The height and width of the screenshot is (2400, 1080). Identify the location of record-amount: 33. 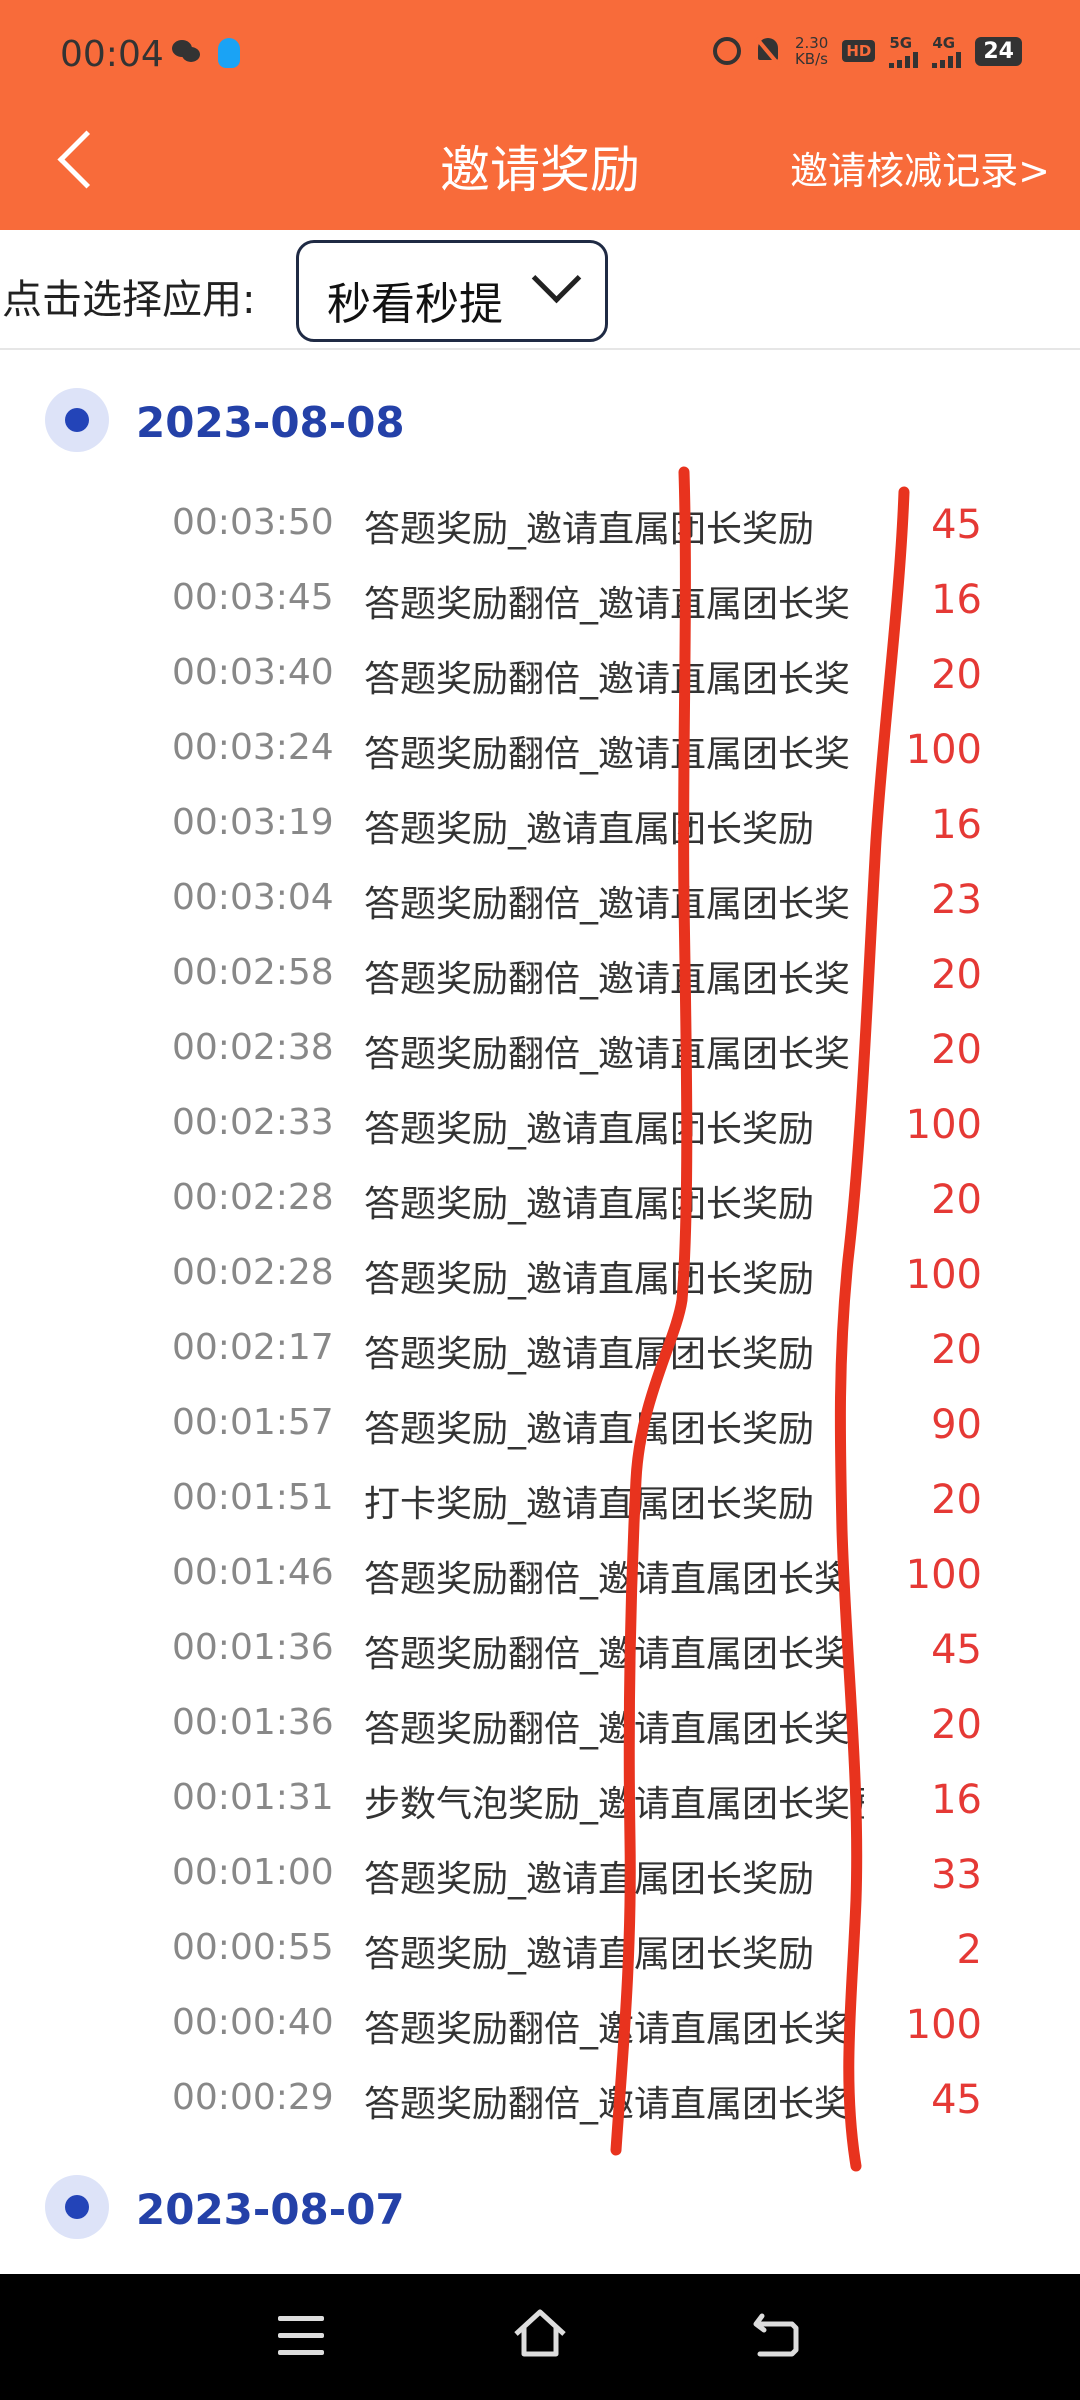
(956, 1875).